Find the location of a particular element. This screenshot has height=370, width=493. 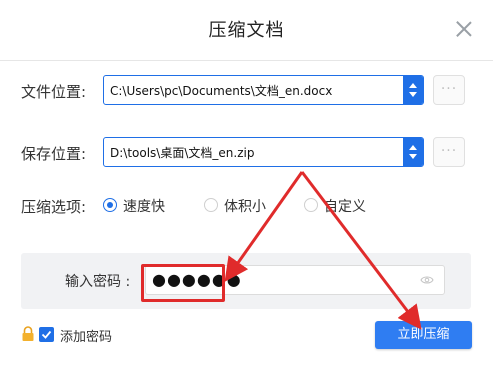

arrow-to-compress-button is located at coordinates (361, 250).